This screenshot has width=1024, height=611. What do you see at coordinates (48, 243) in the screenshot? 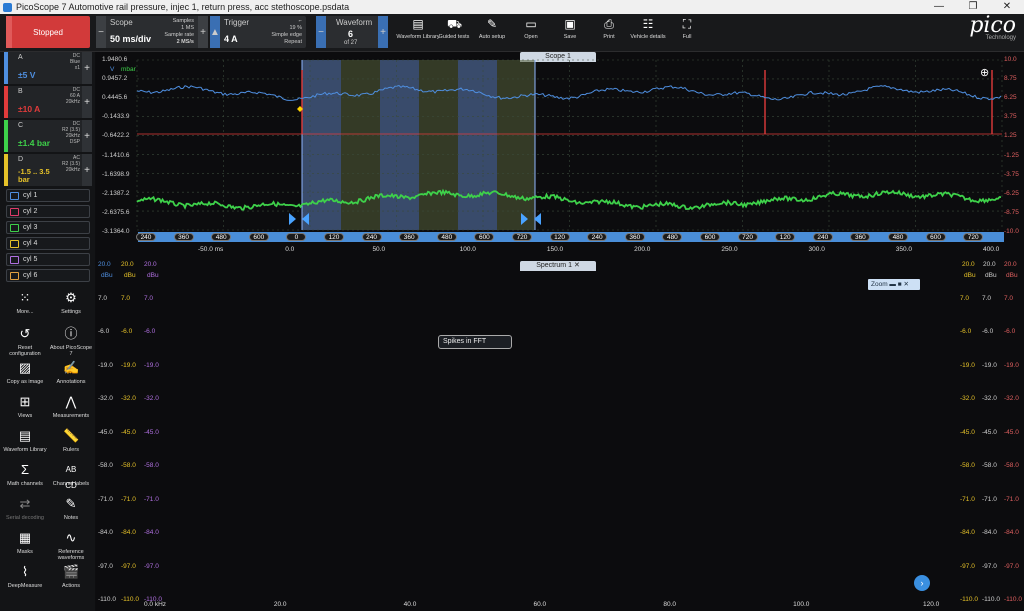
I see `math-channel-cyl-4: cyl 4` at bounding box center [48, 243].